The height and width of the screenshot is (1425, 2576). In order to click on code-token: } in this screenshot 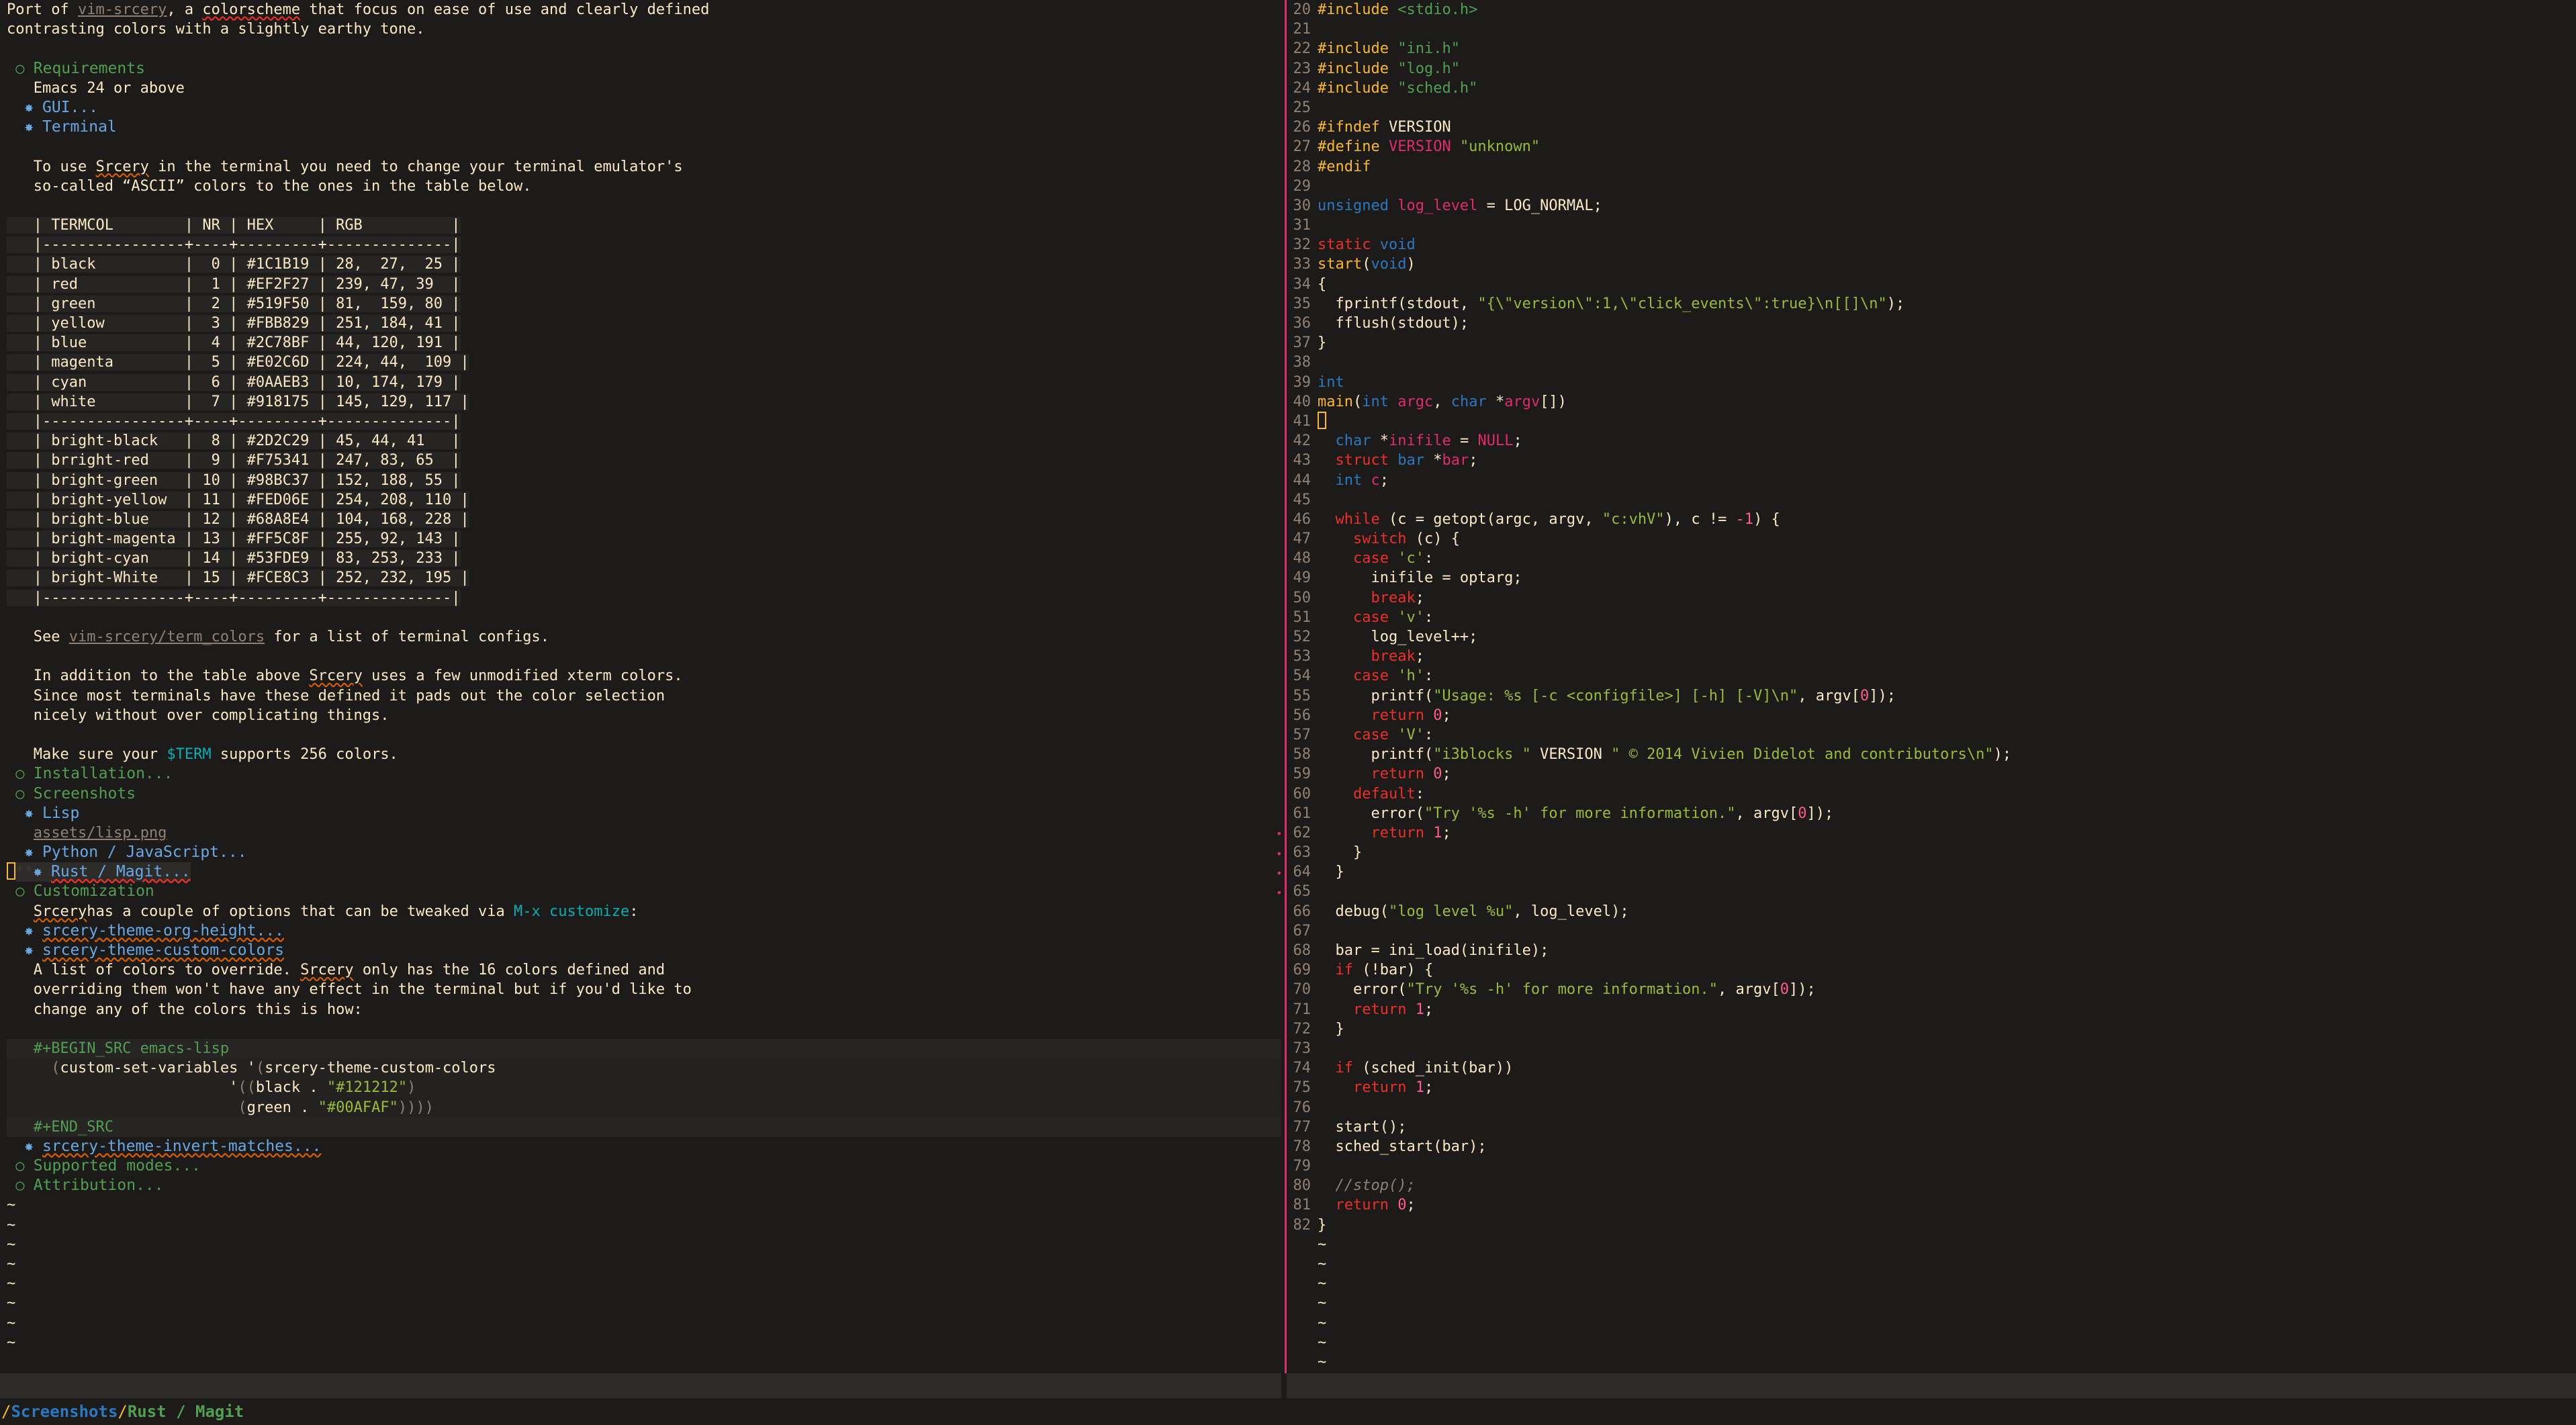, I will do `click(1322, 343)`.